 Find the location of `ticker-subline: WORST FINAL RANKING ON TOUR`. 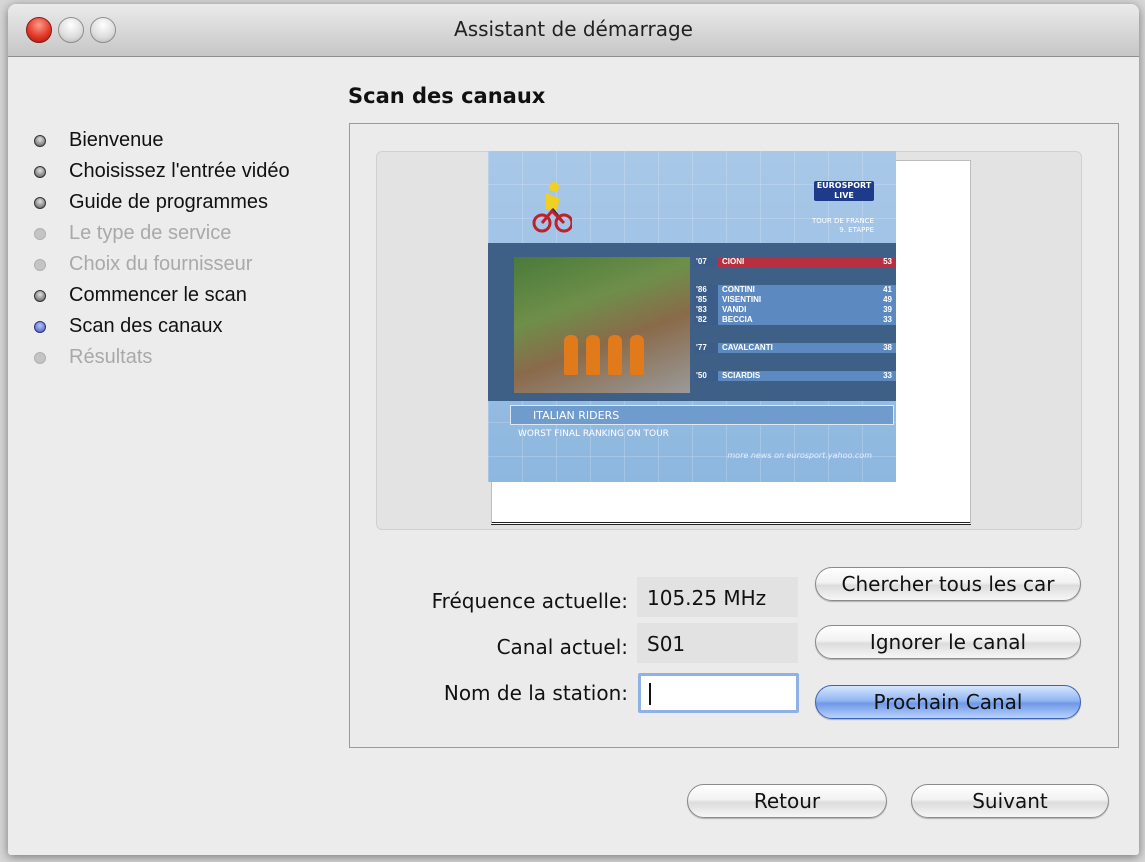

ticker-subline: WORST FINAL RANKING ON TOUR is located at coordinates (593, 434).